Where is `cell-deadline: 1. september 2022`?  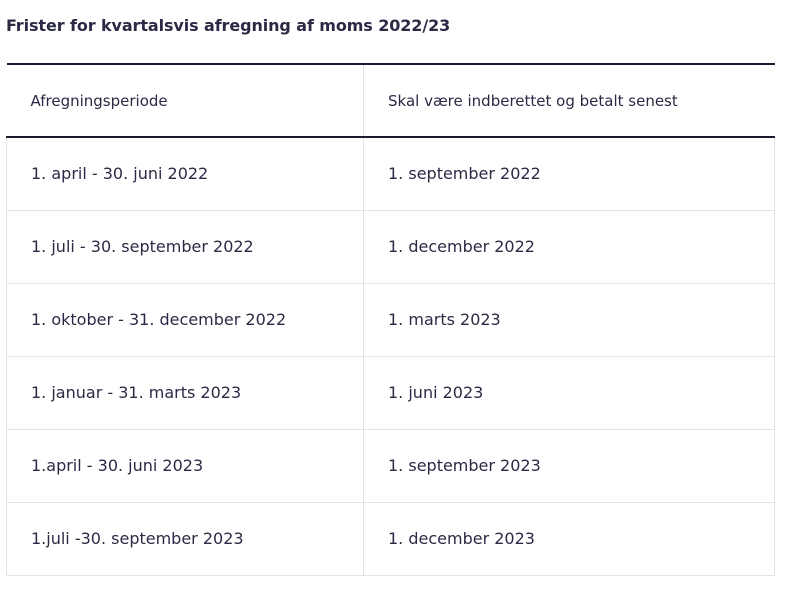
cell-deadline: 1. september 2022 is located at coordinates (569, 174).